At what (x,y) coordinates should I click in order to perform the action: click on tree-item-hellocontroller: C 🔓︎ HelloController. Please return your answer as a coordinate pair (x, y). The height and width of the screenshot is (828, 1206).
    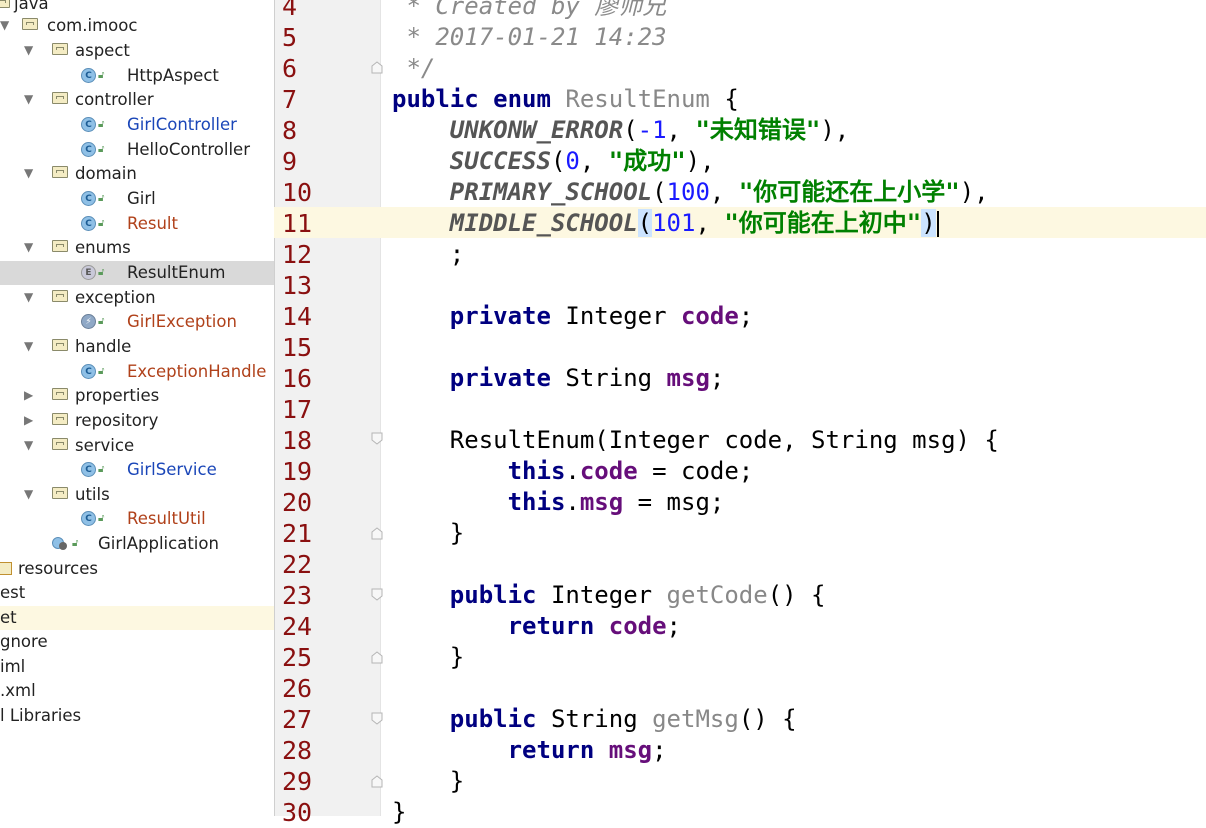
    Looking at the image, I should click on (137, 150).